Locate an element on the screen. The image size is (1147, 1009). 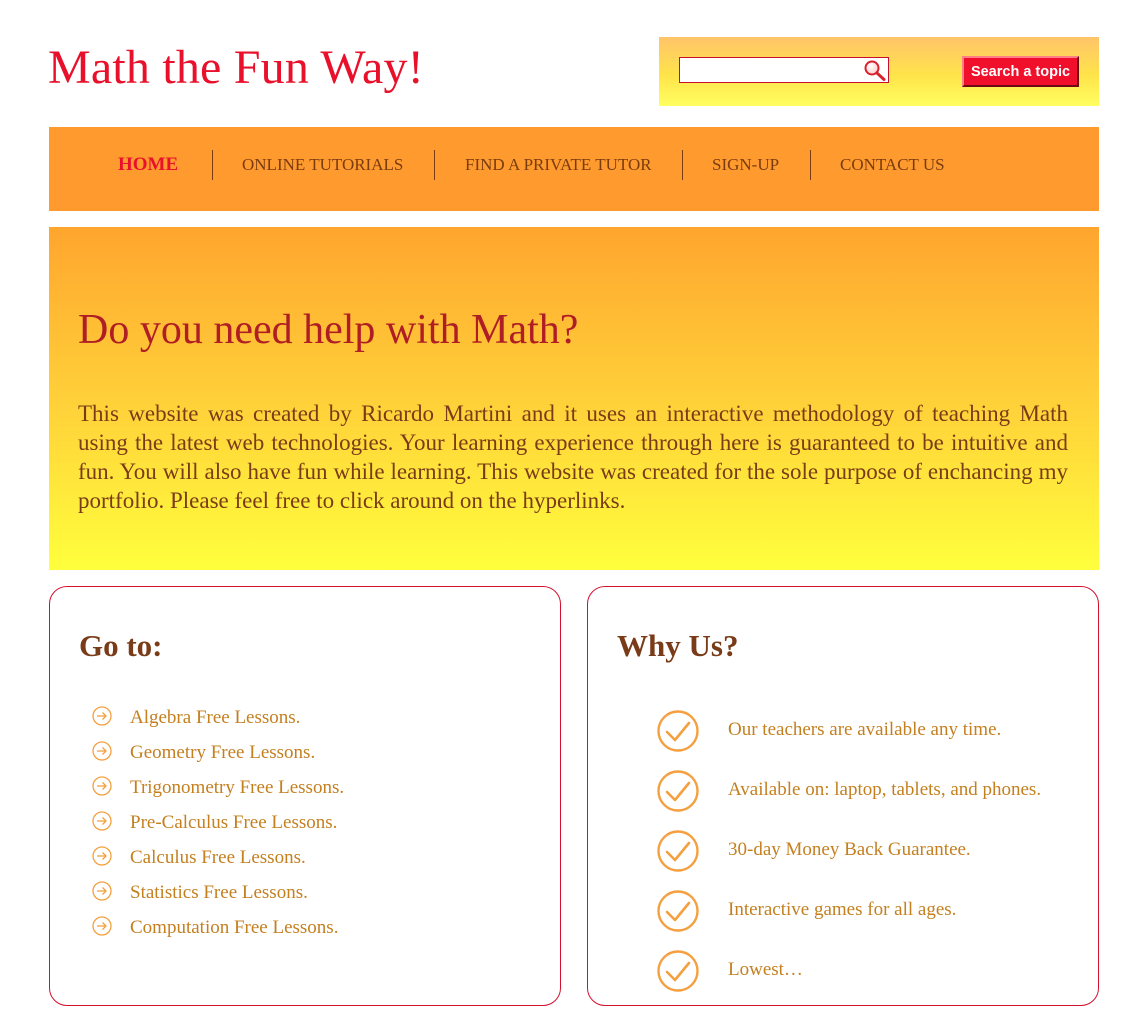
computation-lessons-link: Computation Free Lessons. is located at coordinates (234, 928).